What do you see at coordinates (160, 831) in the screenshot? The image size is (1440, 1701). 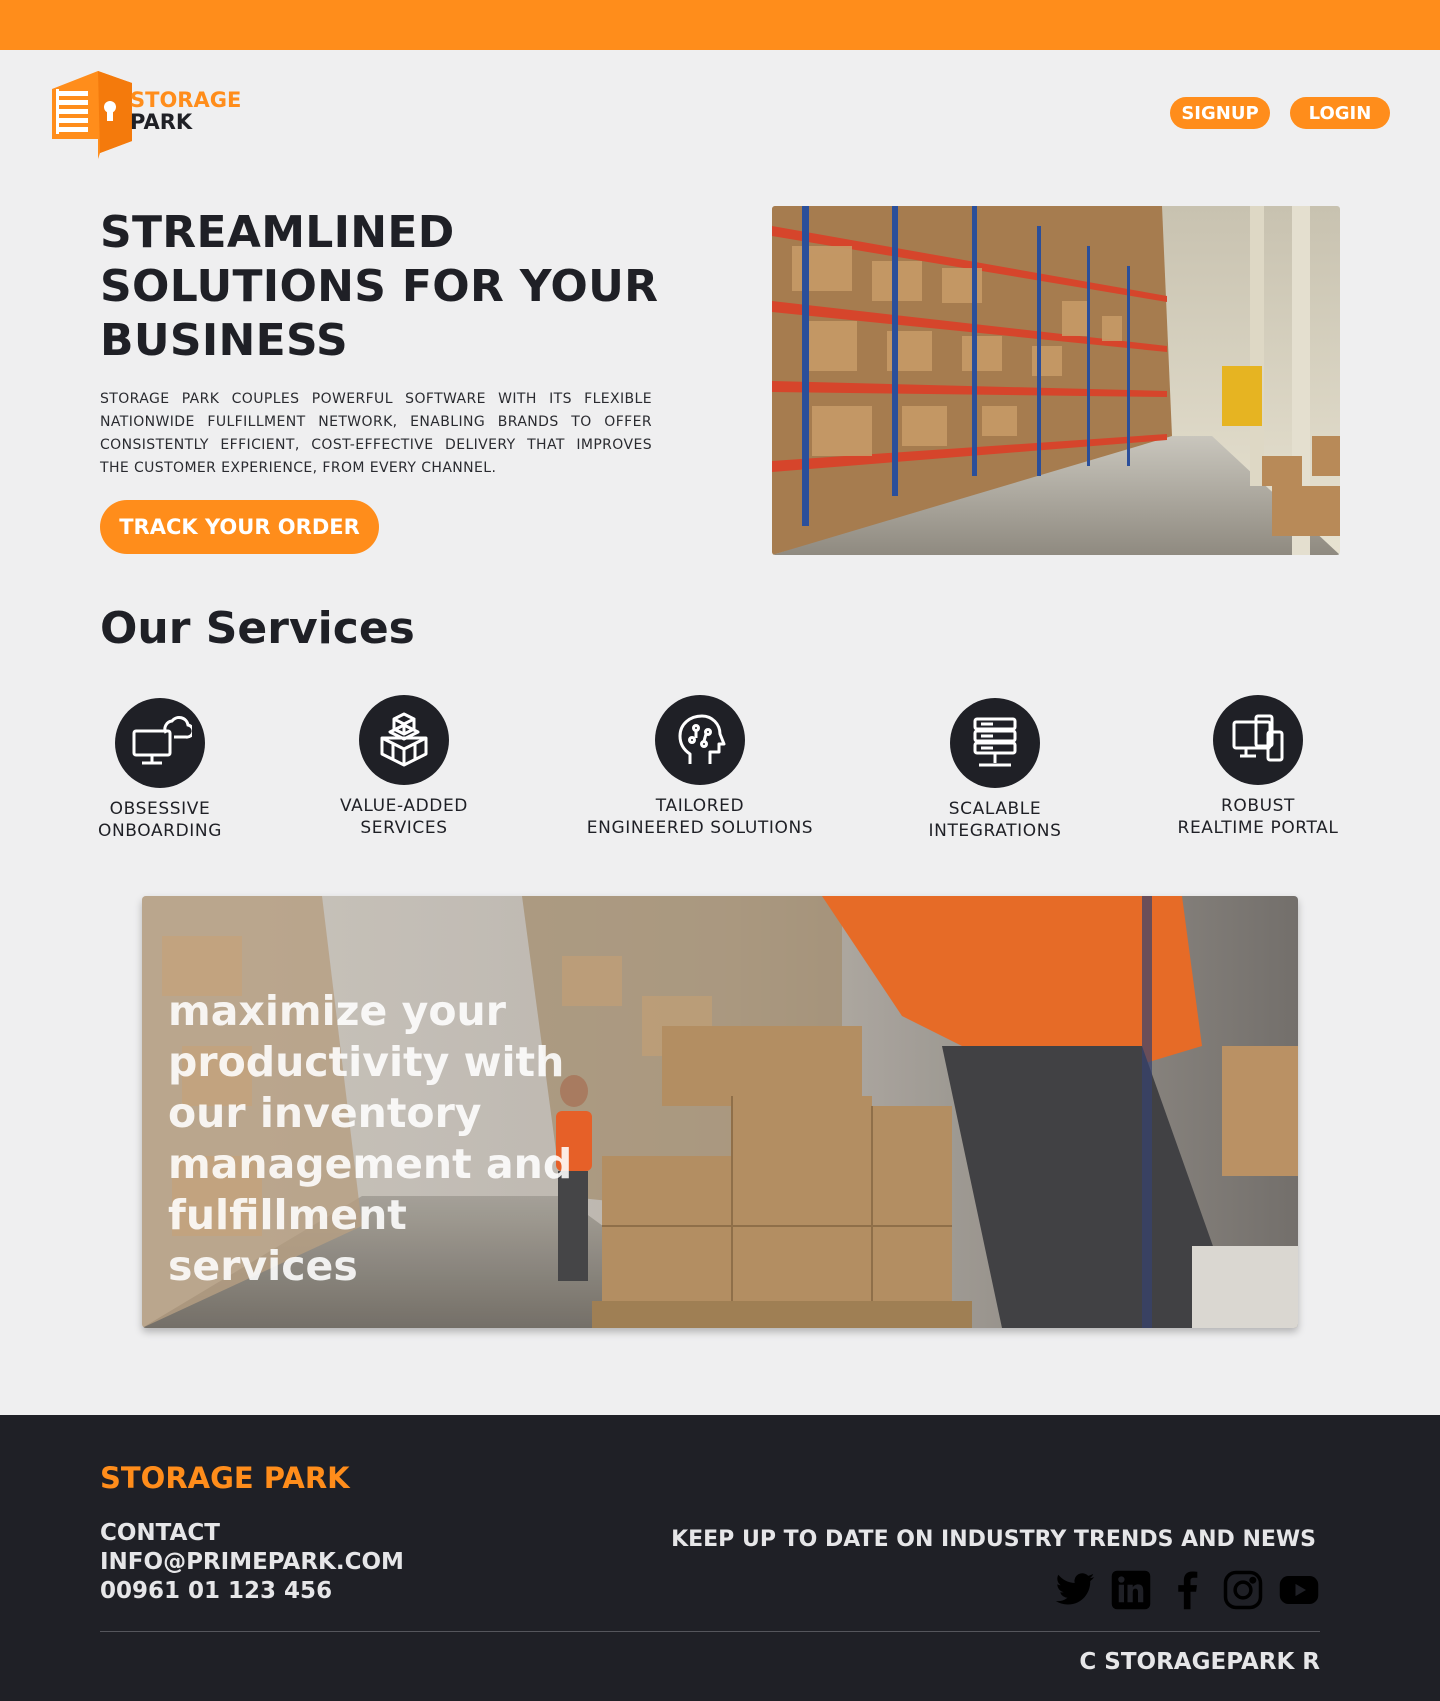 I see `service-line-2: ONBOARDING` at bounding box center [160, 831].